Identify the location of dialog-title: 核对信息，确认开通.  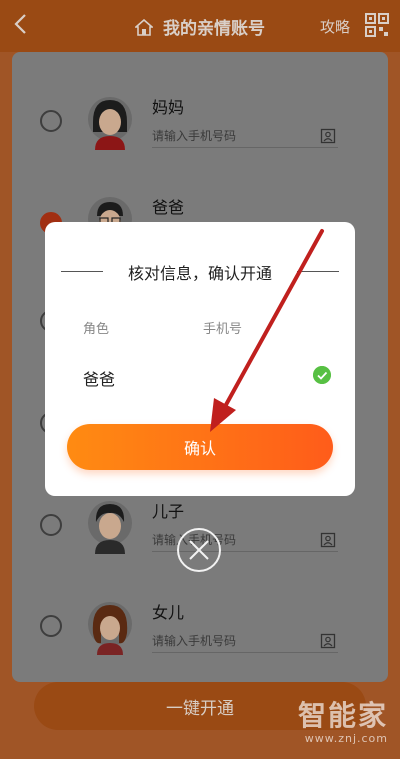
(199, 273).